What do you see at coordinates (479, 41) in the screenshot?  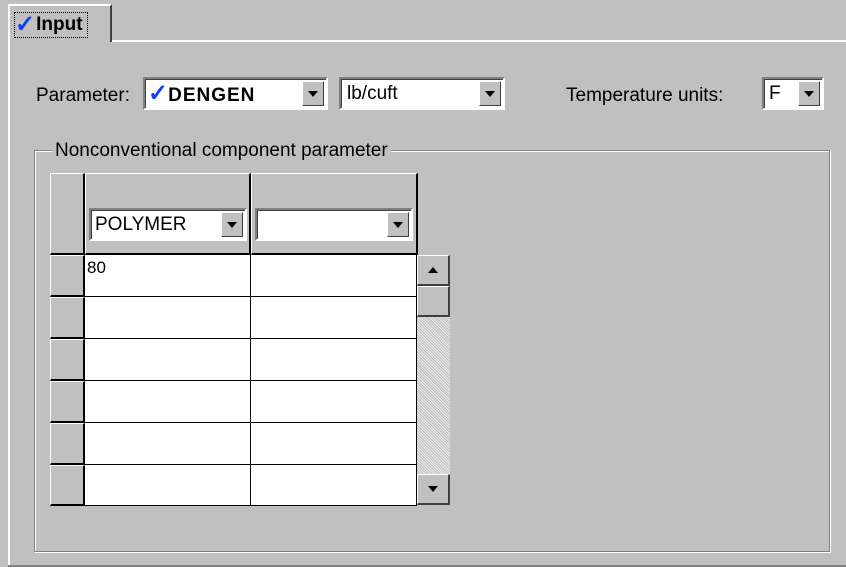 I see `tab-strip-line` at bounding box center [479, 41].